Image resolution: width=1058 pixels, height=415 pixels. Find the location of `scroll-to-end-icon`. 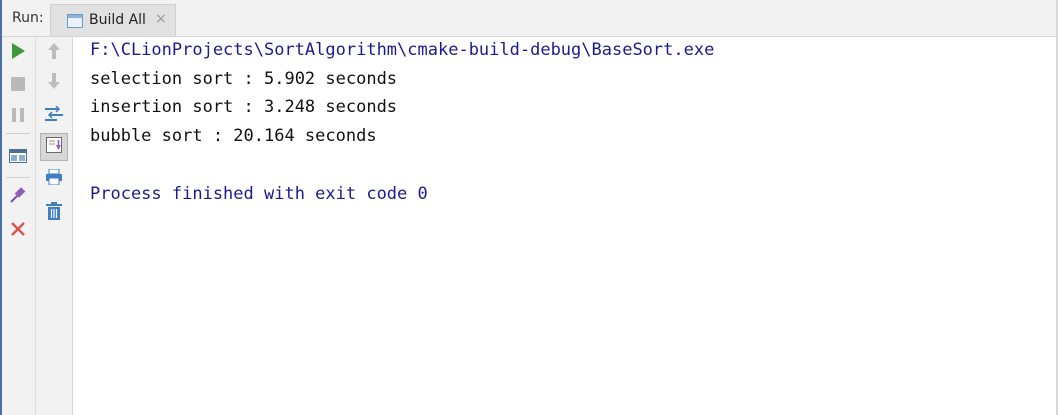

scroll-to-end-icon is located at coordinates (54, 147).